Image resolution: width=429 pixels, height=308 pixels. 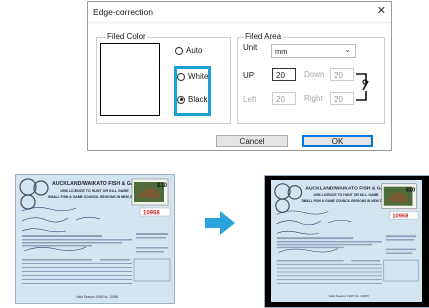 What do you see at coordinates (342, 74) in the screenshot?
I see `down-input: 20` at bounding box center [342, 74].